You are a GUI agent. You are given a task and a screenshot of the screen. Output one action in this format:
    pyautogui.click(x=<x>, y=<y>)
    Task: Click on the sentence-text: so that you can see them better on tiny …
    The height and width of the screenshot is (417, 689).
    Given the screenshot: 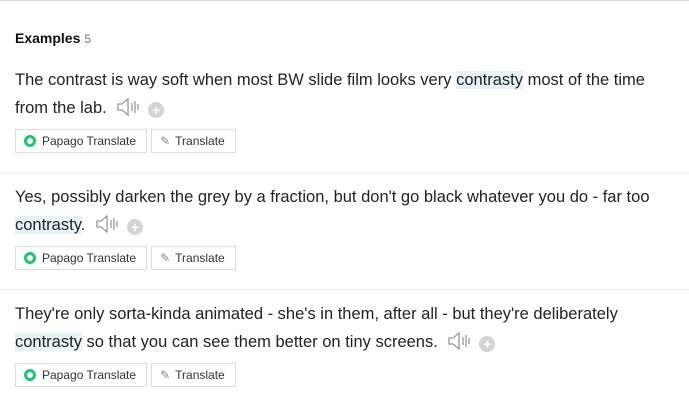 What is the action you would take?
    pyautogui.click(x=259, y=342)
    